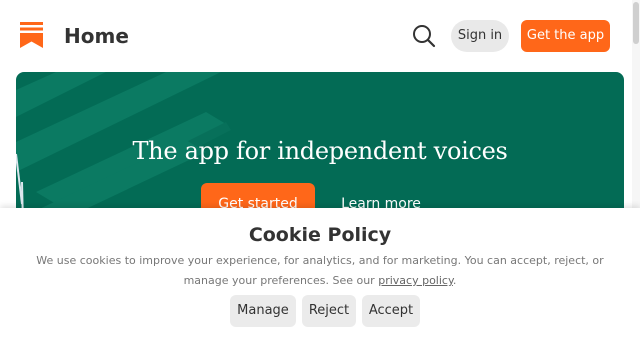 The image size is (640, 341). What do you see at coordinates (636, 23) in the screenshot?
I see `scrollbar-thumb` at bounding box center [636, 23].